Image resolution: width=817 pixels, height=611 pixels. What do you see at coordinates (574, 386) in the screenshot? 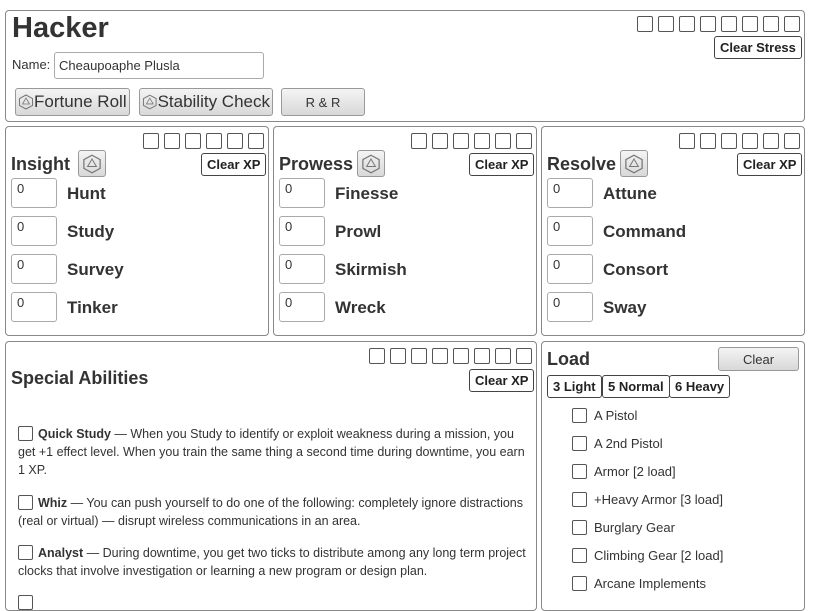
I see `load-light-button: 3 Light` at bounding box center [574, 386].